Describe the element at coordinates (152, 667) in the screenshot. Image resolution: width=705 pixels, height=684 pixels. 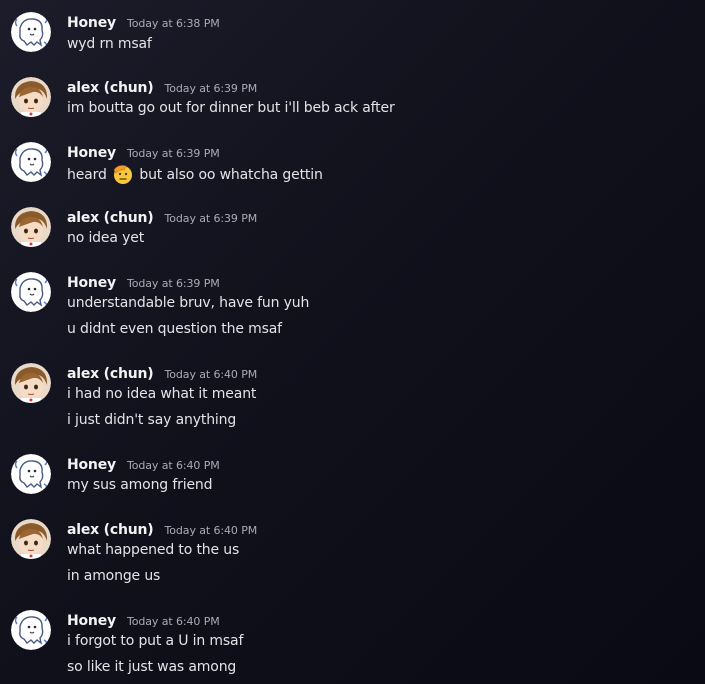
I see `message-text: so like it just was among` at that location.